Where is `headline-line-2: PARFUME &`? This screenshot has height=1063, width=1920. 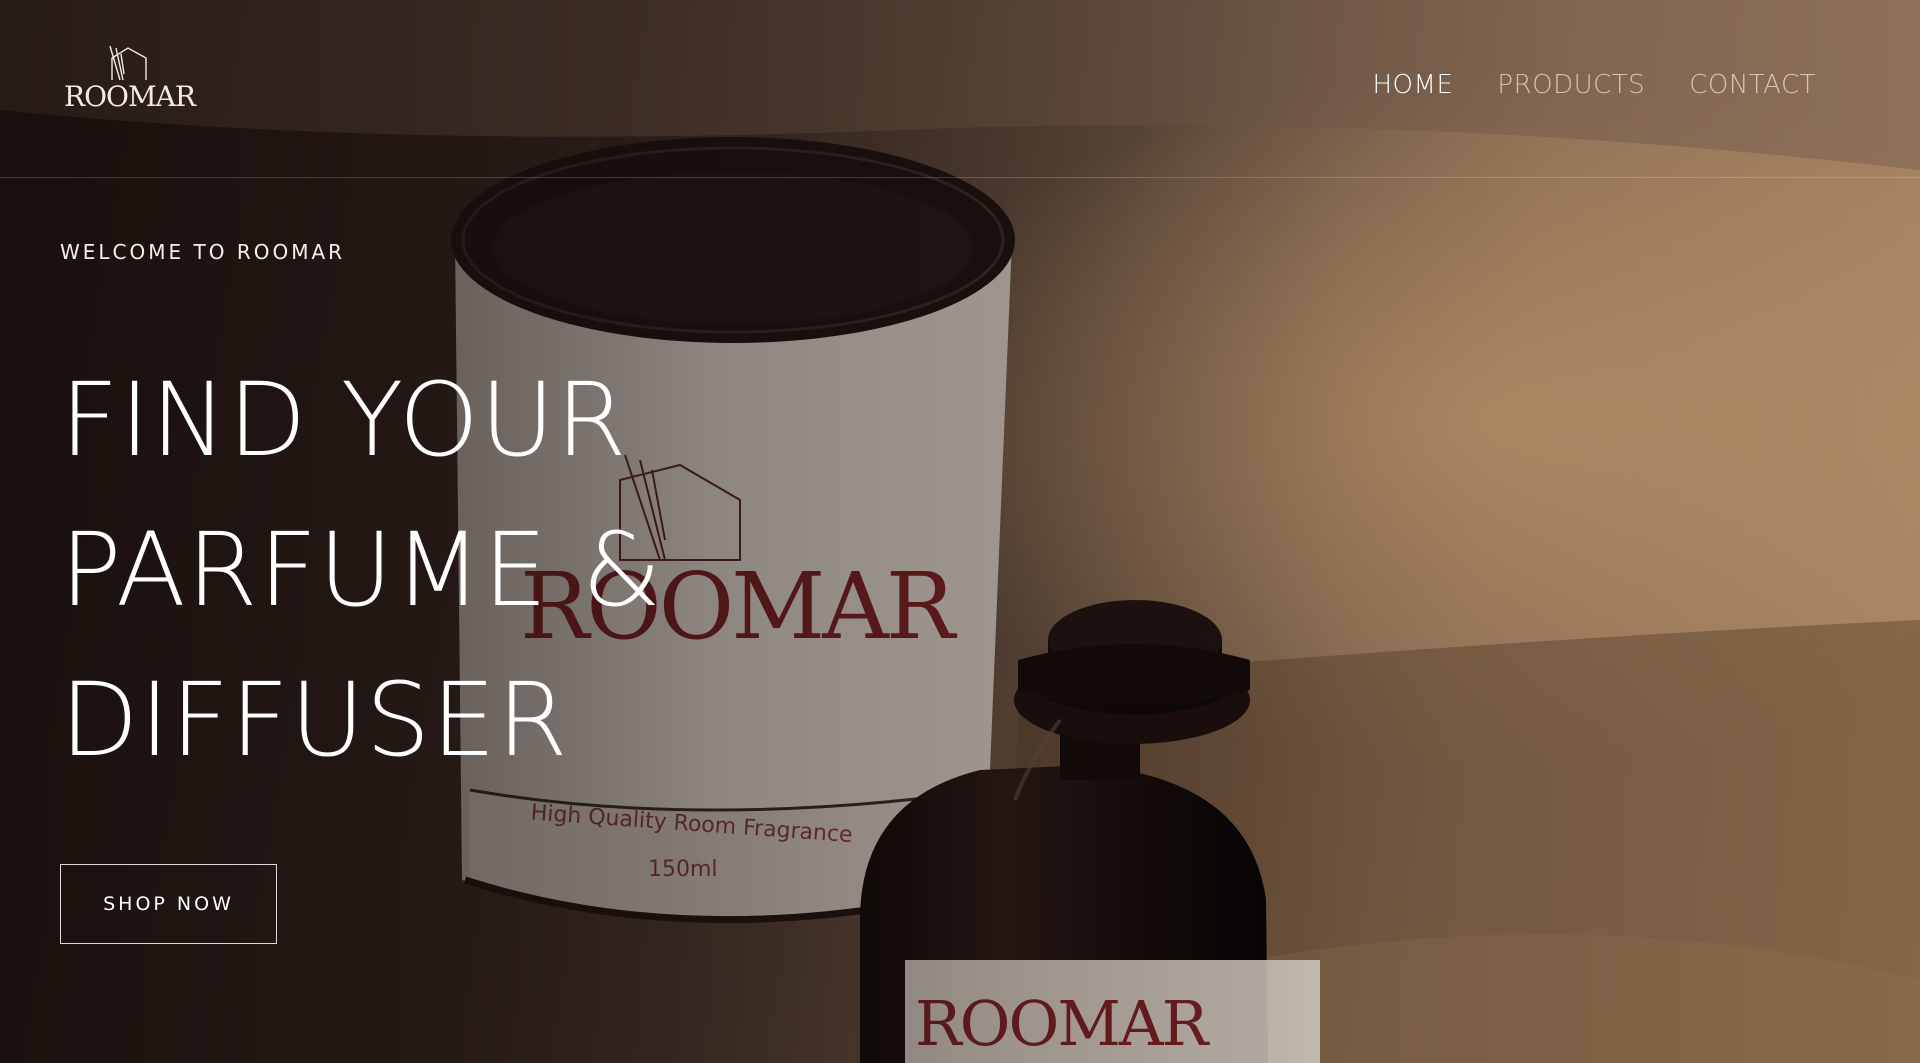
headline-line-2: PARFUME & is located at coordinates (361, 570).